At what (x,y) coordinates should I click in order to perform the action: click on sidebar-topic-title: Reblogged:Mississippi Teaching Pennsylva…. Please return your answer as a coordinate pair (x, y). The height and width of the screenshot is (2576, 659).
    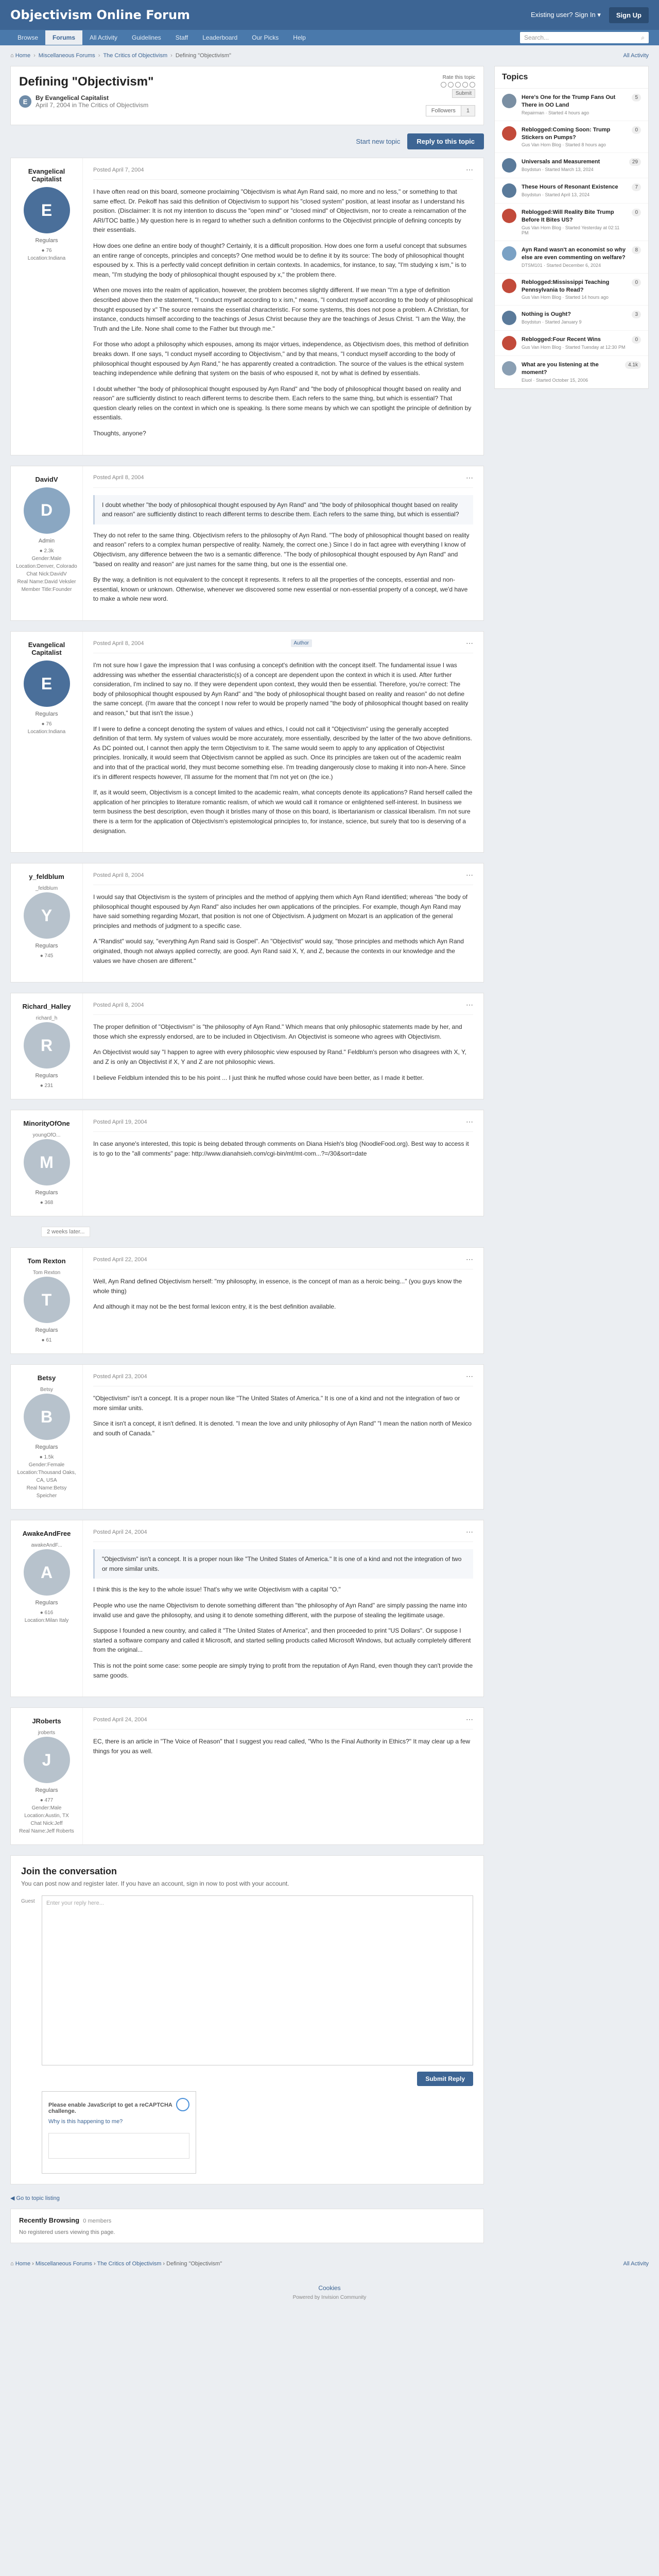
    Looking at the image, I should click on (575, 286).